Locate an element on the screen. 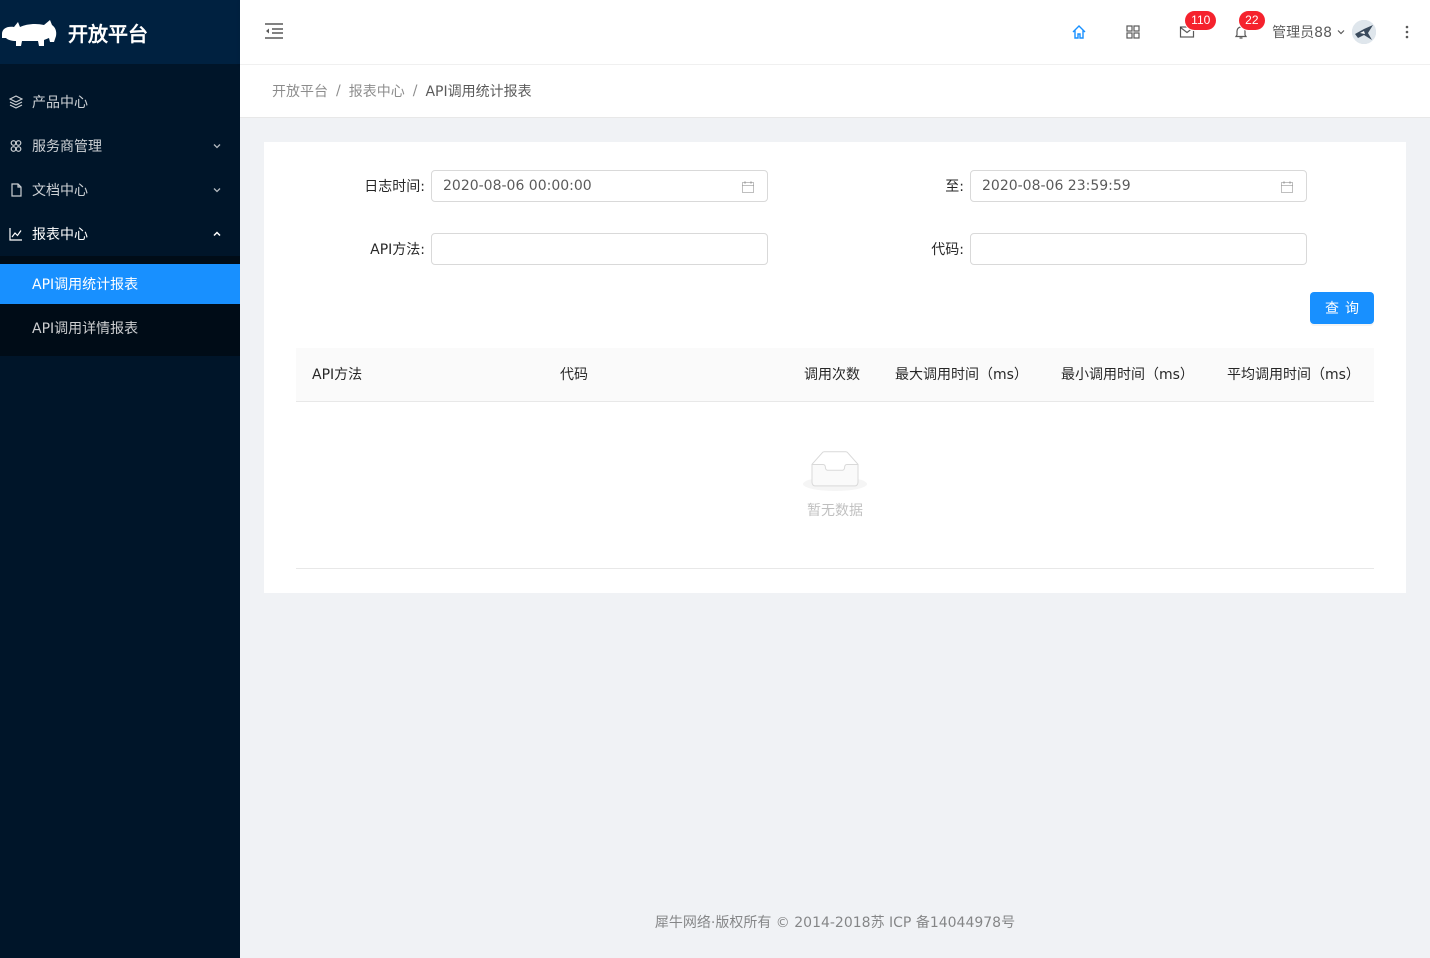 The height and width of the screenshot is (958, 1430). appstore-icon is located at coordinates (1133, 32).